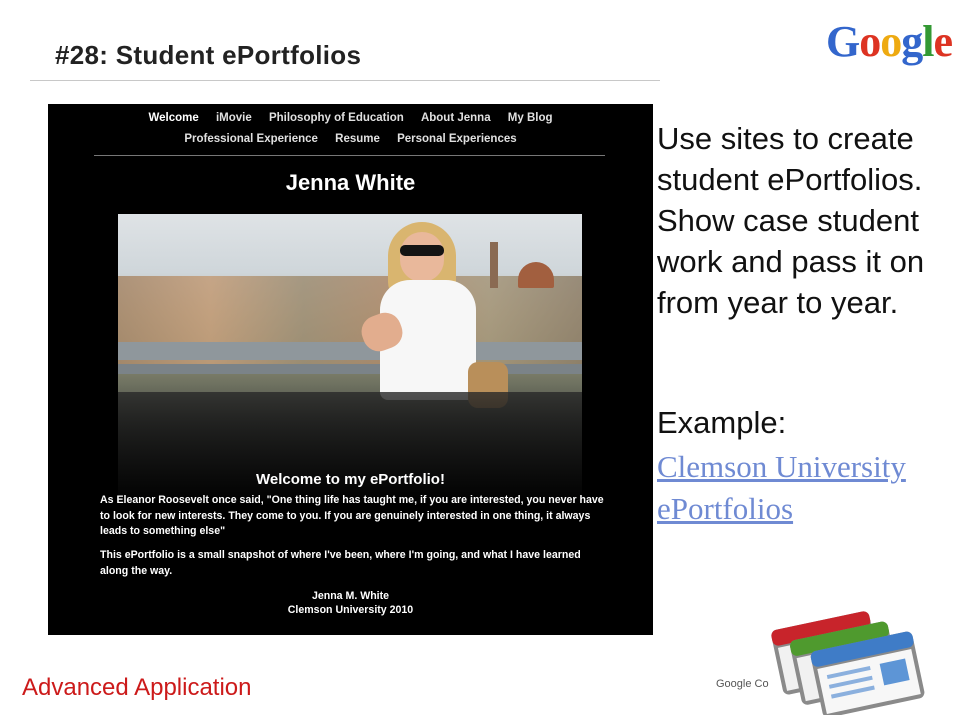 Image resolution: width=960 pixels, height=720 pixels. I want to click on footer-confidential-text: Google Co, so click(742, 684).